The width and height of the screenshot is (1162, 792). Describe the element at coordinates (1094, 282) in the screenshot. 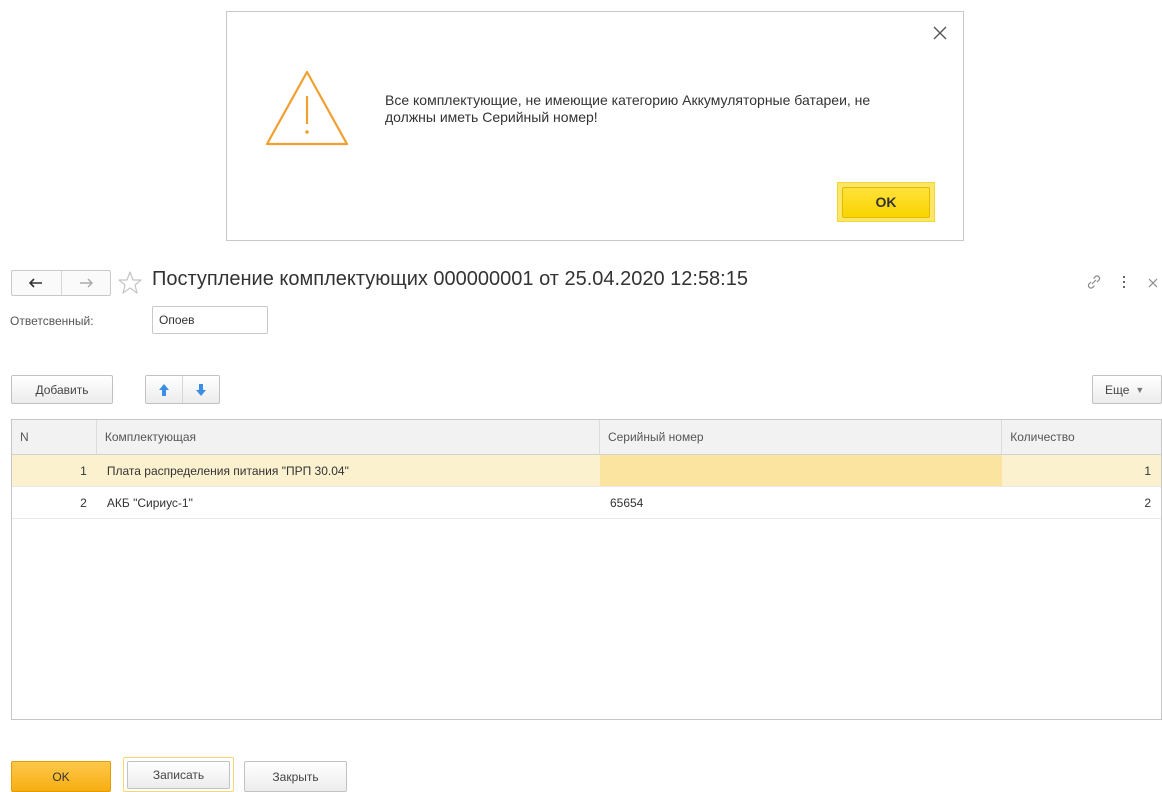

I see `link-icon` at that location.